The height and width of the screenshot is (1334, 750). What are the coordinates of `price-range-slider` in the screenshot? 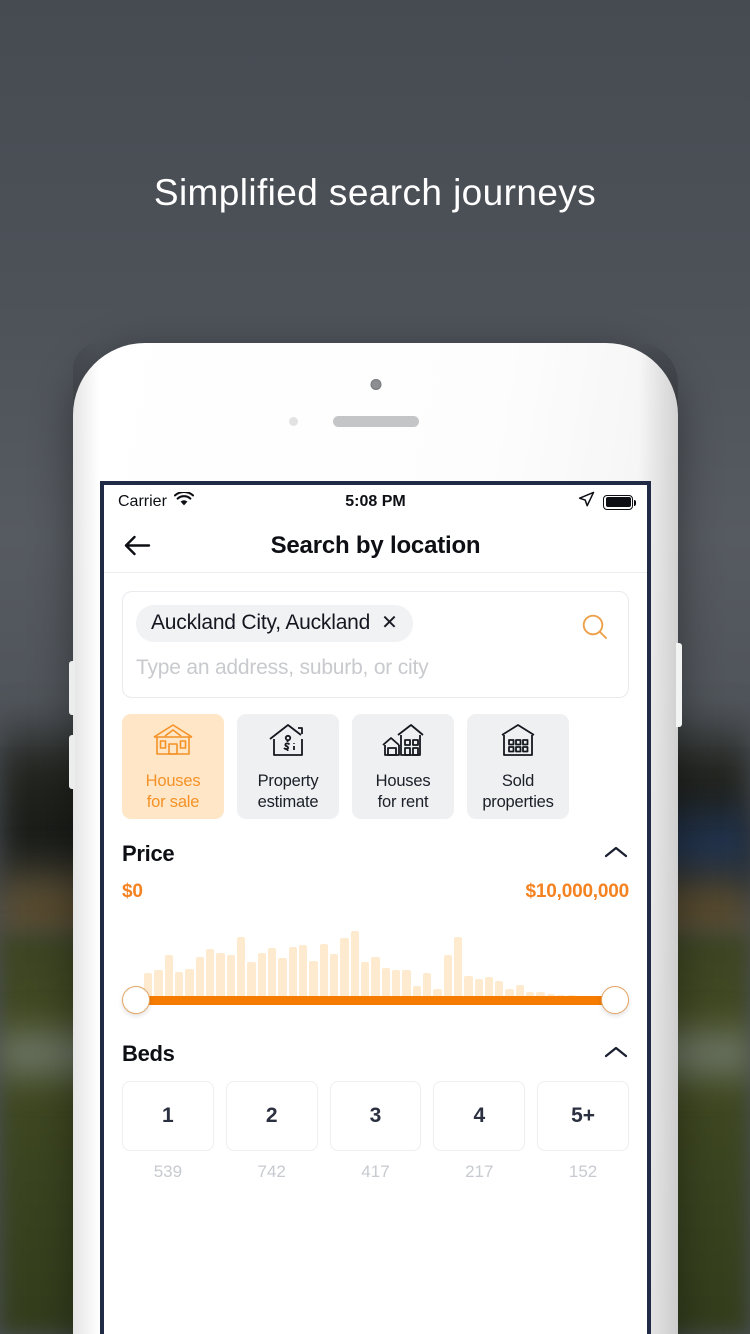 It's located at (375, 973).